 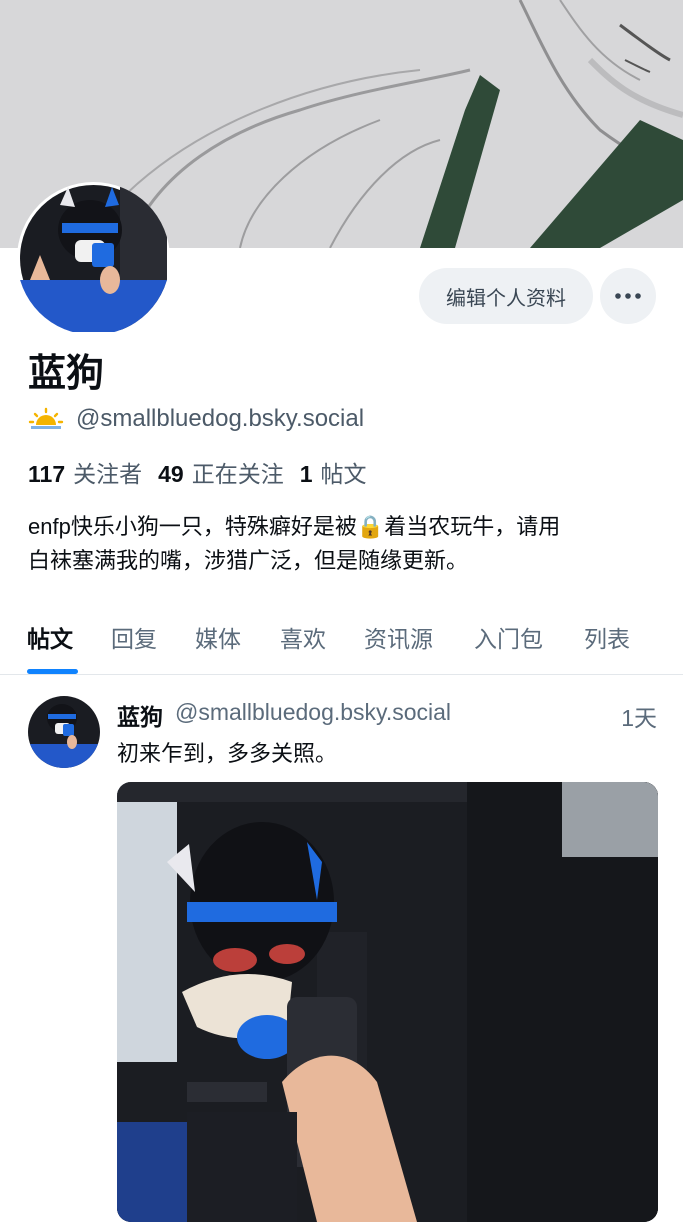 I want to click on posts-count-label: 1 帖文, so click(x=333, y=472).